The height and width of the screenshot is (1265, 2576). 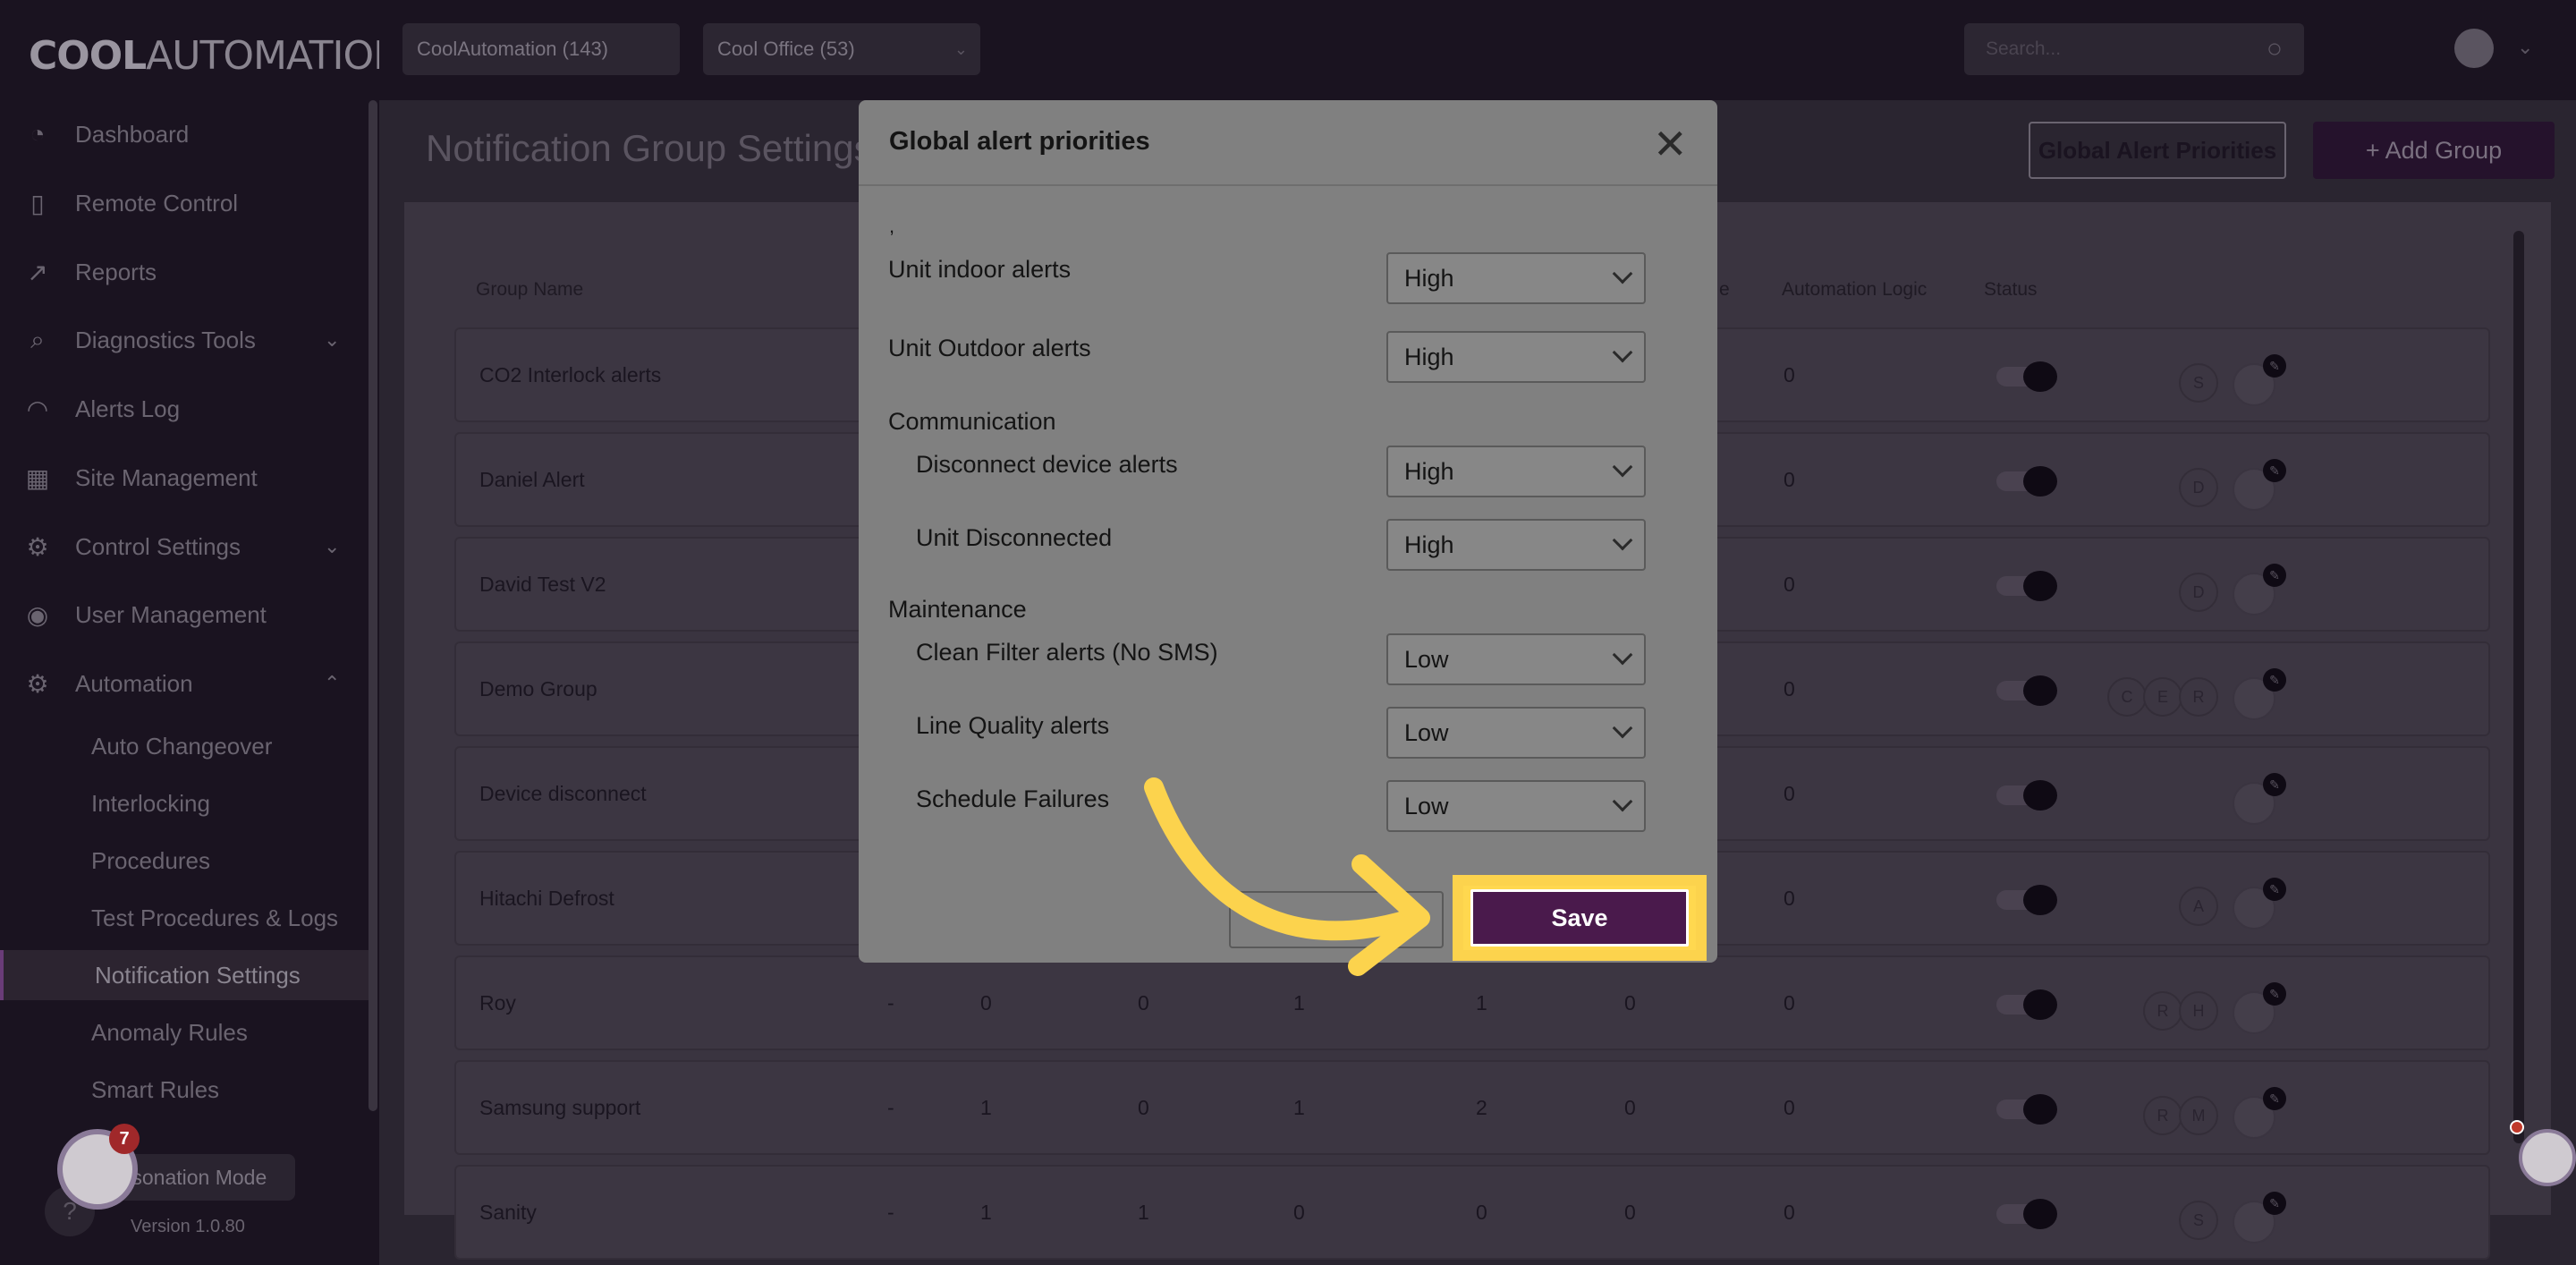 I want to click on table-row: Sanity - 1 1 0 0 0 0 S ✎, so click(x=1472, y=1212).